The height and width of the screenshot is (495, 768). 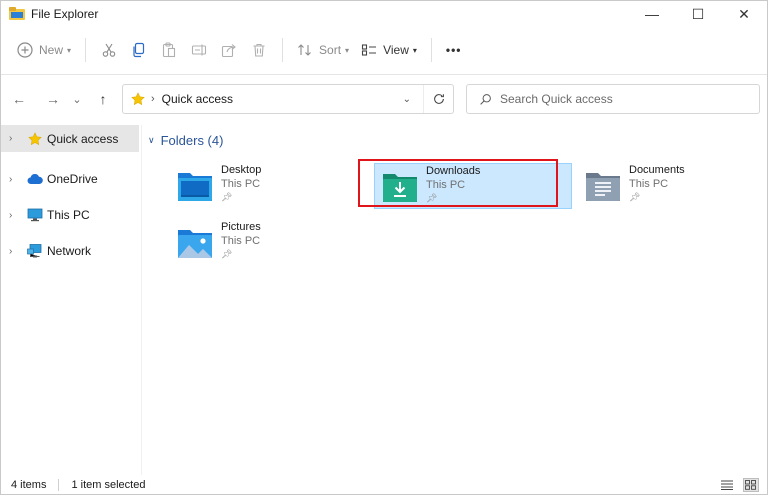 I want to click on view-button-label: View, so click(x=396, y=50).